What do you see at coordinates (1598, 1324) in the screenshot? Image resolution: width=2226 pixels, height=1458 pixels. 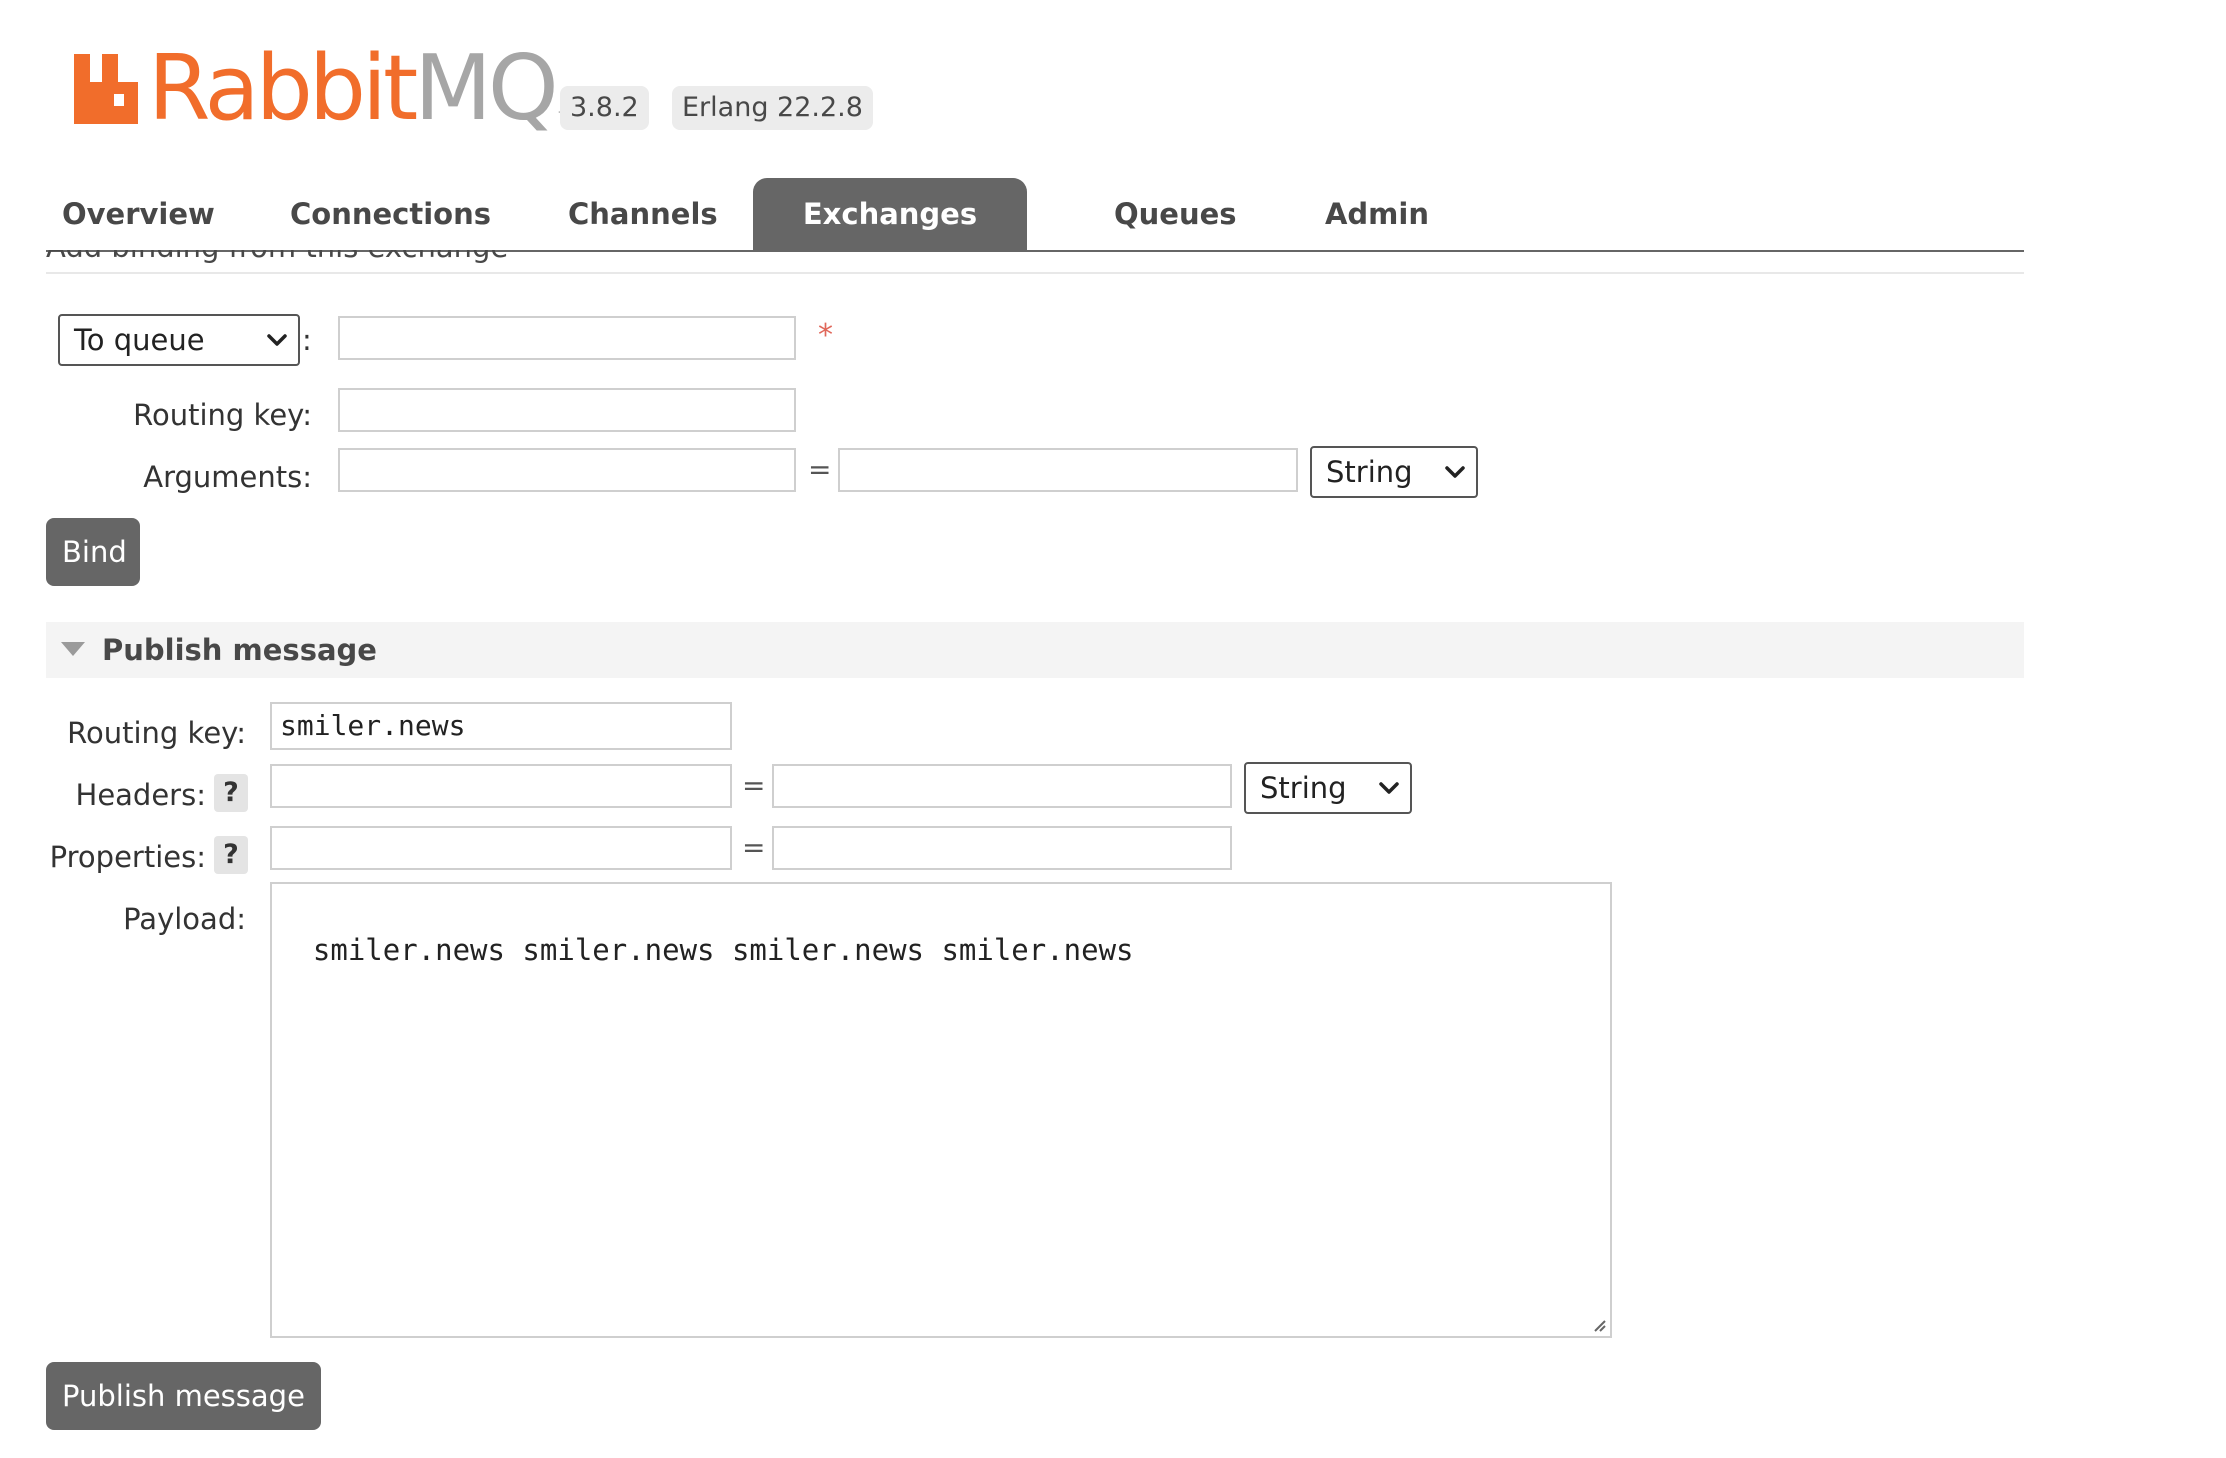 I see `resize-handle-icon` at bounding box center [1598, 1324].